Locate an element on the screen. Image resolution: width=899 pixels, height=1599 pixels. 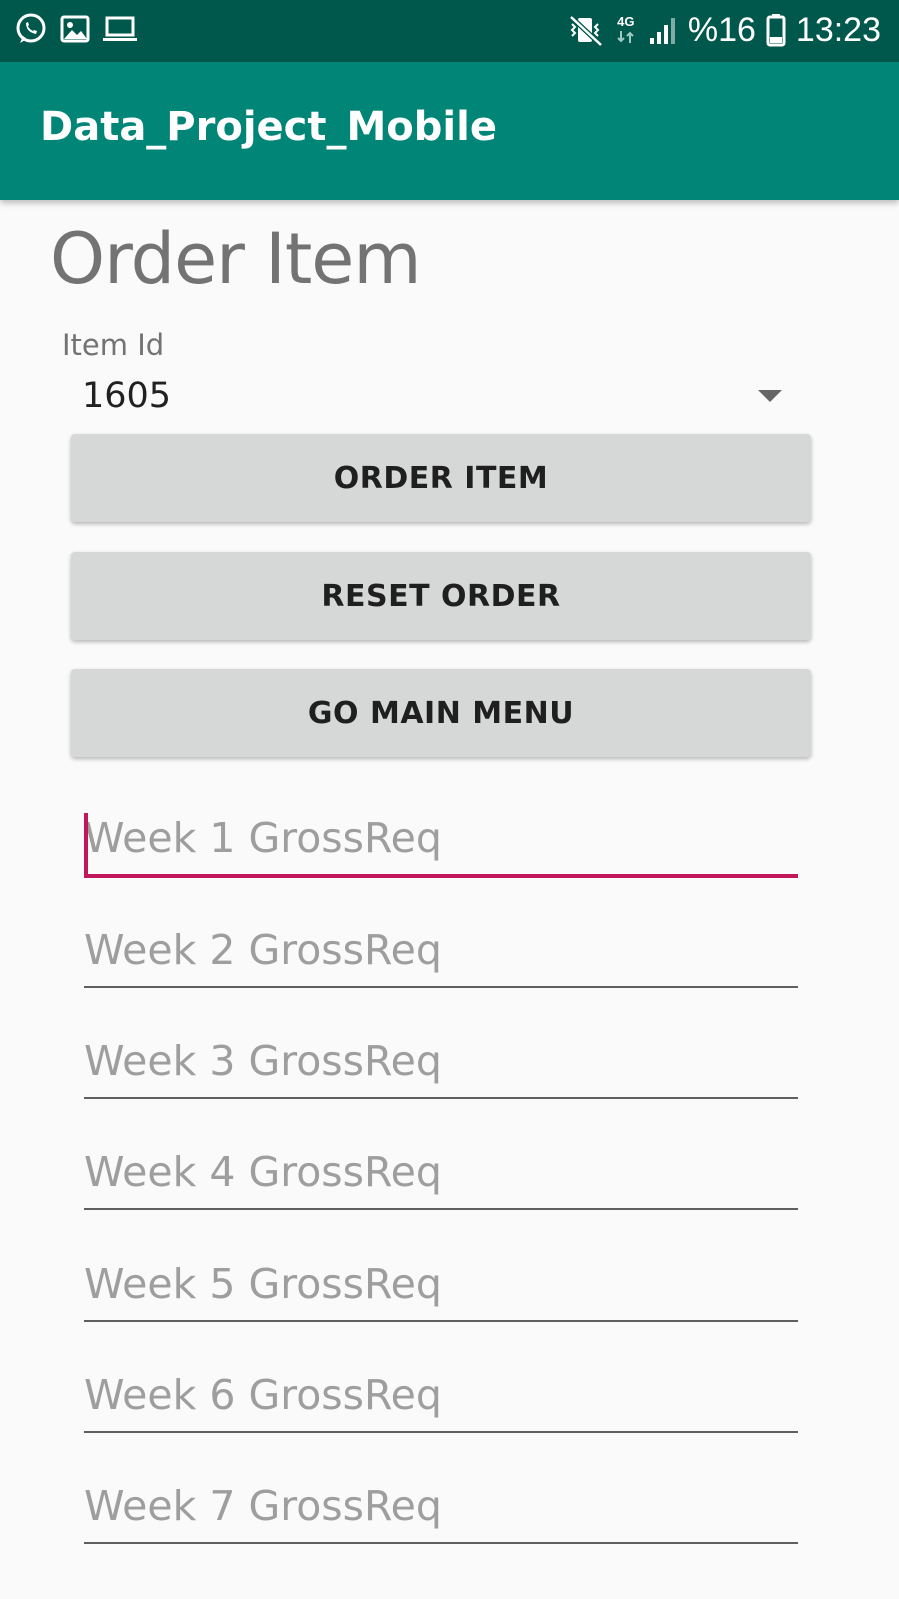
signal-icon is located at coordinates (663, 30).